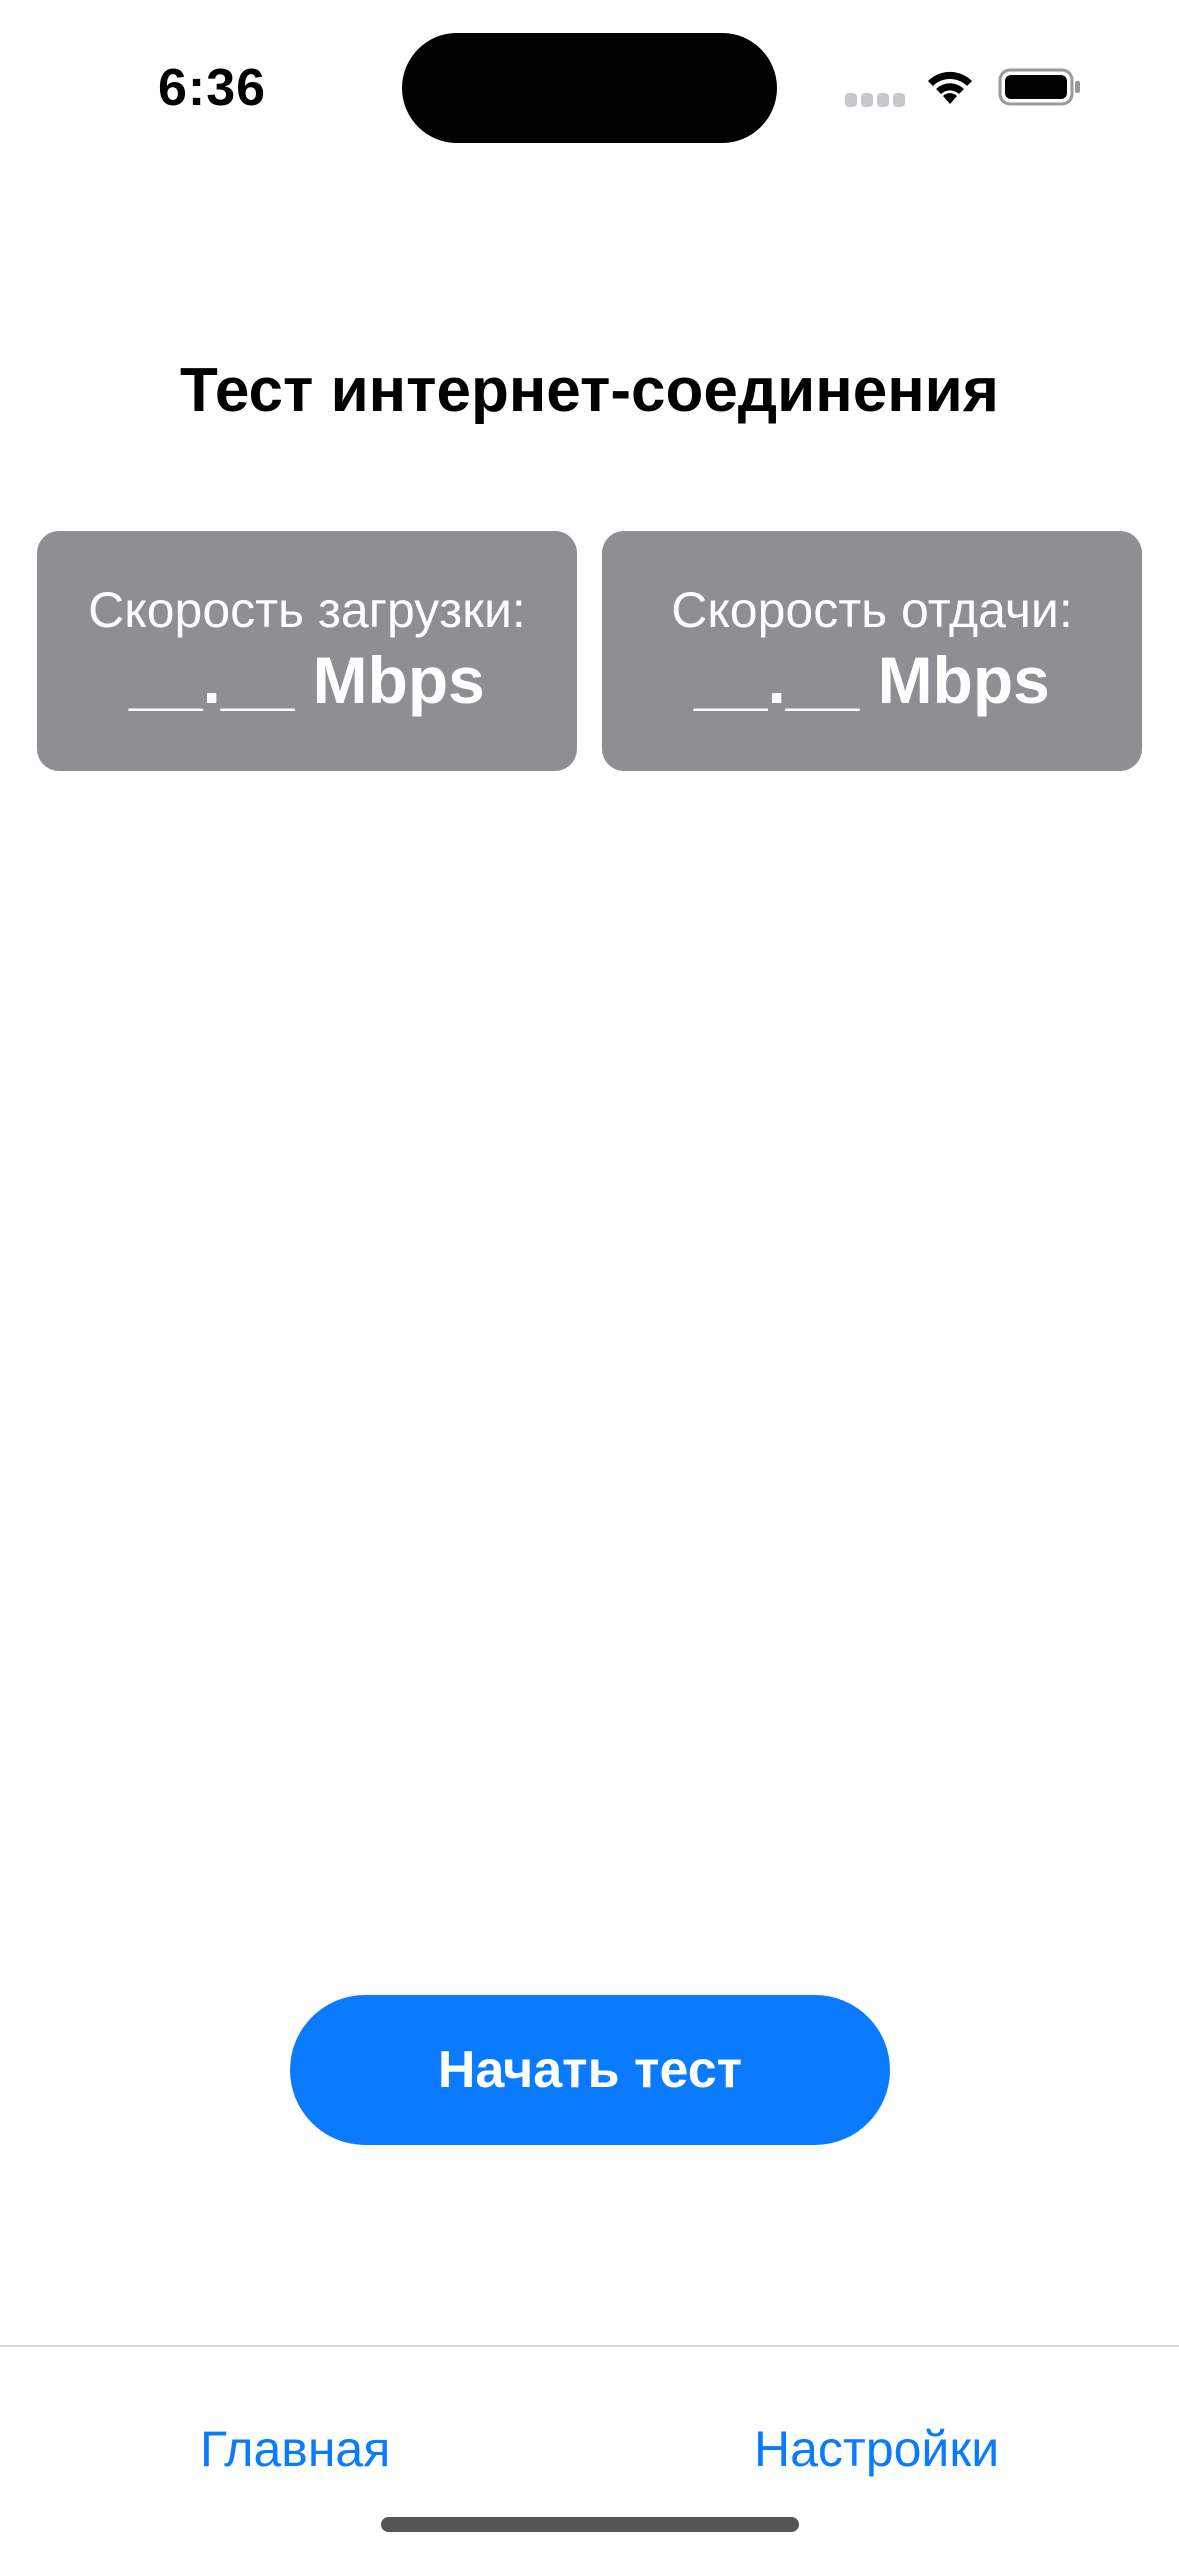 The width and height of the screenshot is (1179, 2556). What do you see at coordinates (1039, 87) in the screenshot?
I see `battery-icon` at bounding box center [1039, 87].